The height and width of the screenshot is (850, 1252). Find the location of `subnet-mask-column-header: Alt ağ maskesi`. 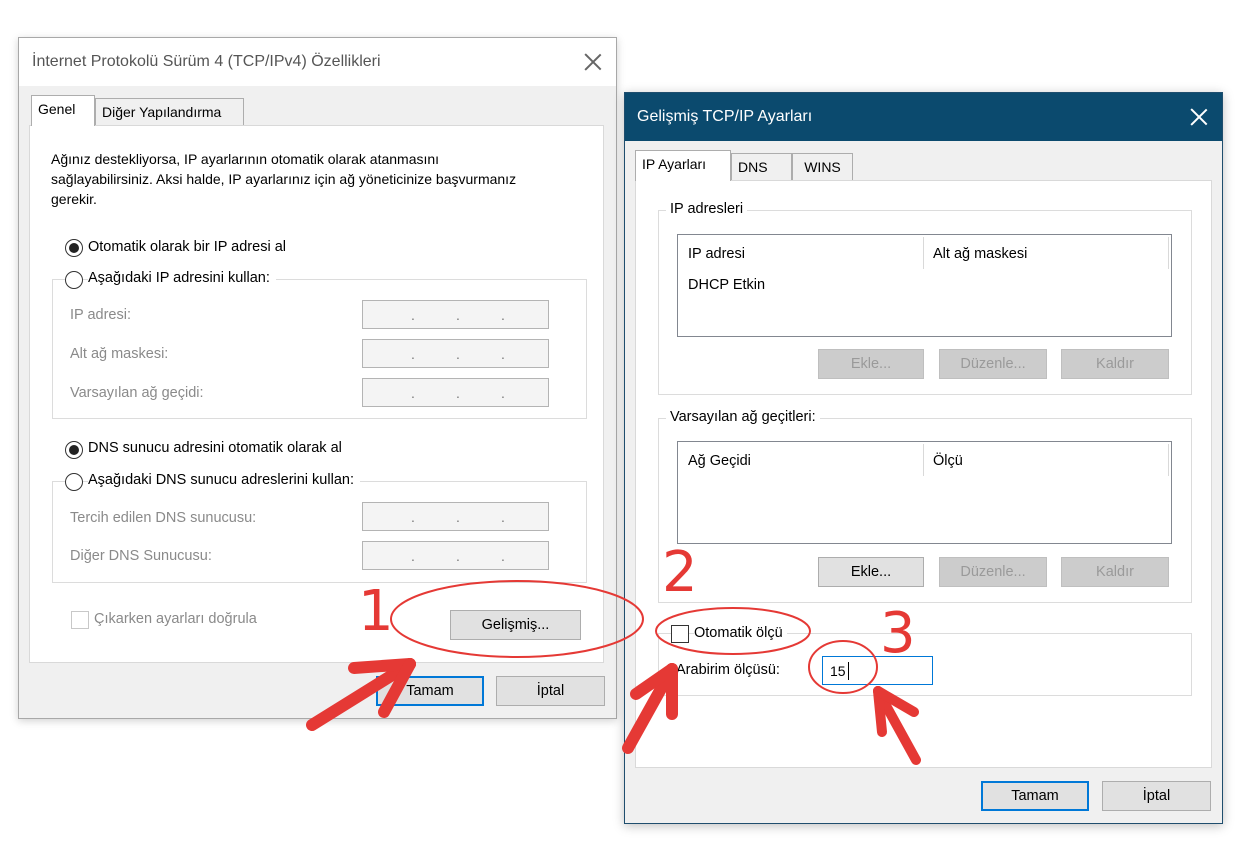

subnet-mask-column-header: Alt ağ maskesi is located at coordinates (980, 254).